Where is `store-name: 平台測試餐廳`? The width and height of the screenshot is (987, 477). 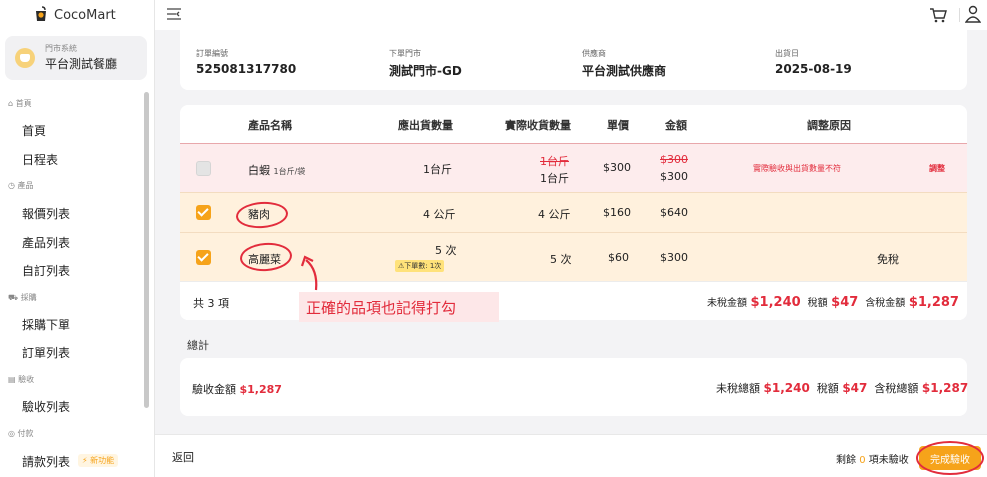 store-name: 平台測試餐廳 is located at coordinates (81, 64).